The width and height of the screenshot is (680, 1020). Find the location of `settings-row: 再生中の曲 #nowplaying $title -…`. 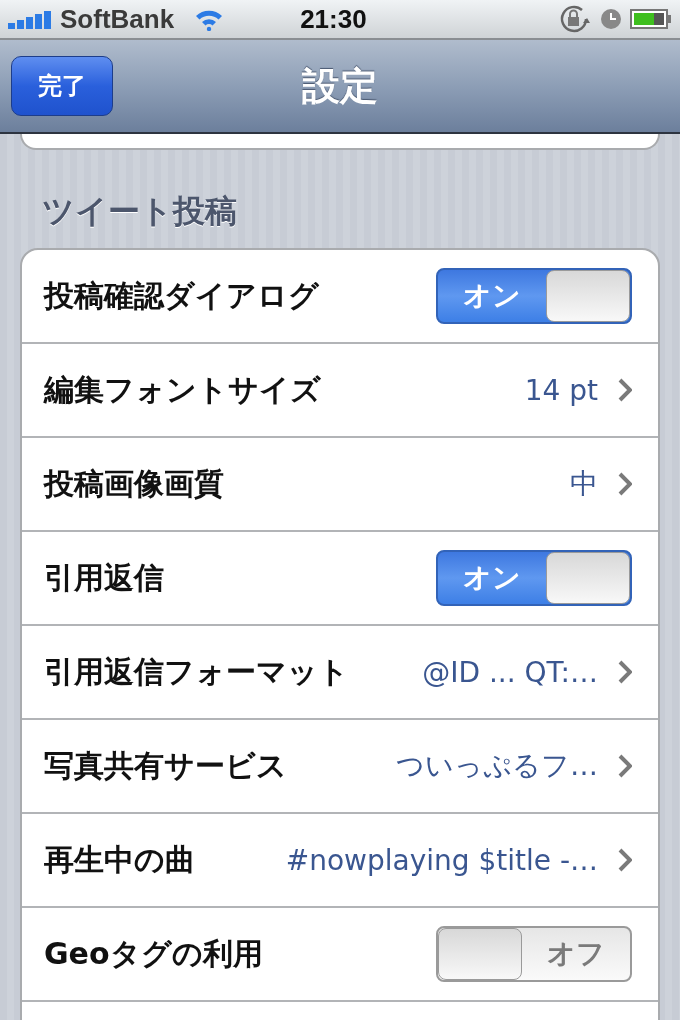

settings-row: 再生中の曲 #nowplaying $title -… is located at coordinates (340, 861).